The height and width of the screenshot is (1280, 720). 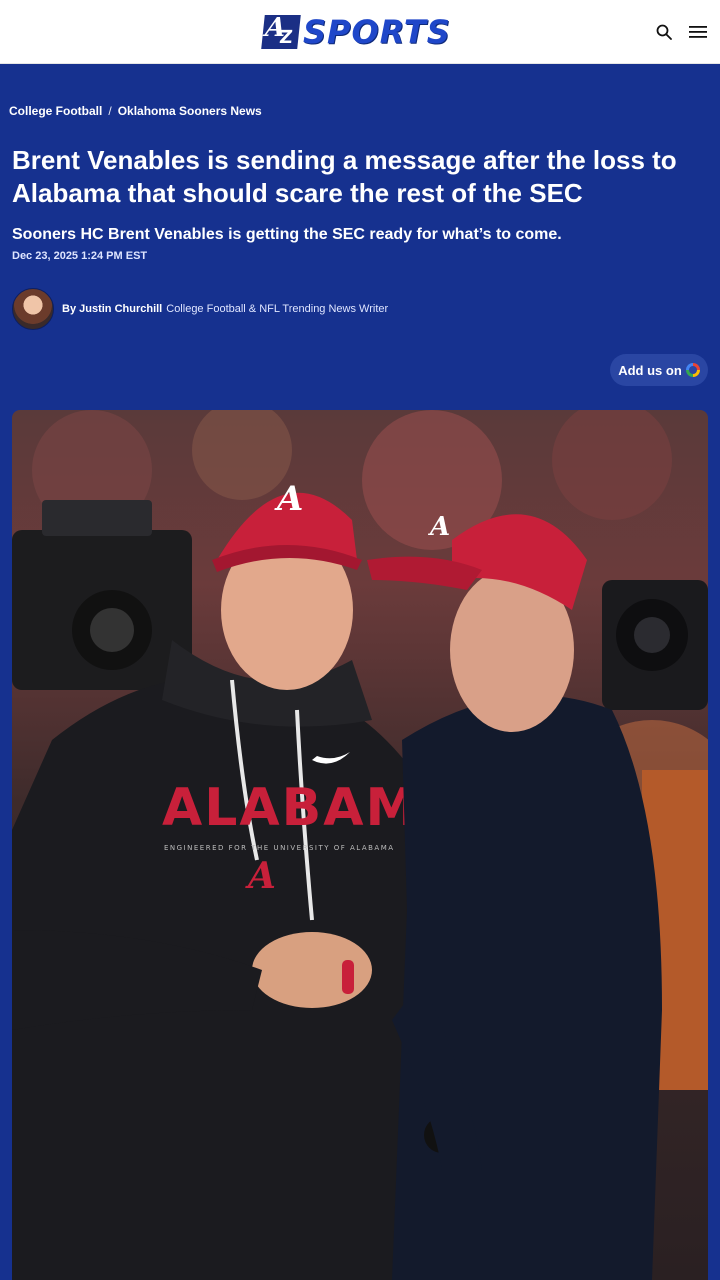 I want to click on hoodie-letter: A, so click(x=260, y=876).